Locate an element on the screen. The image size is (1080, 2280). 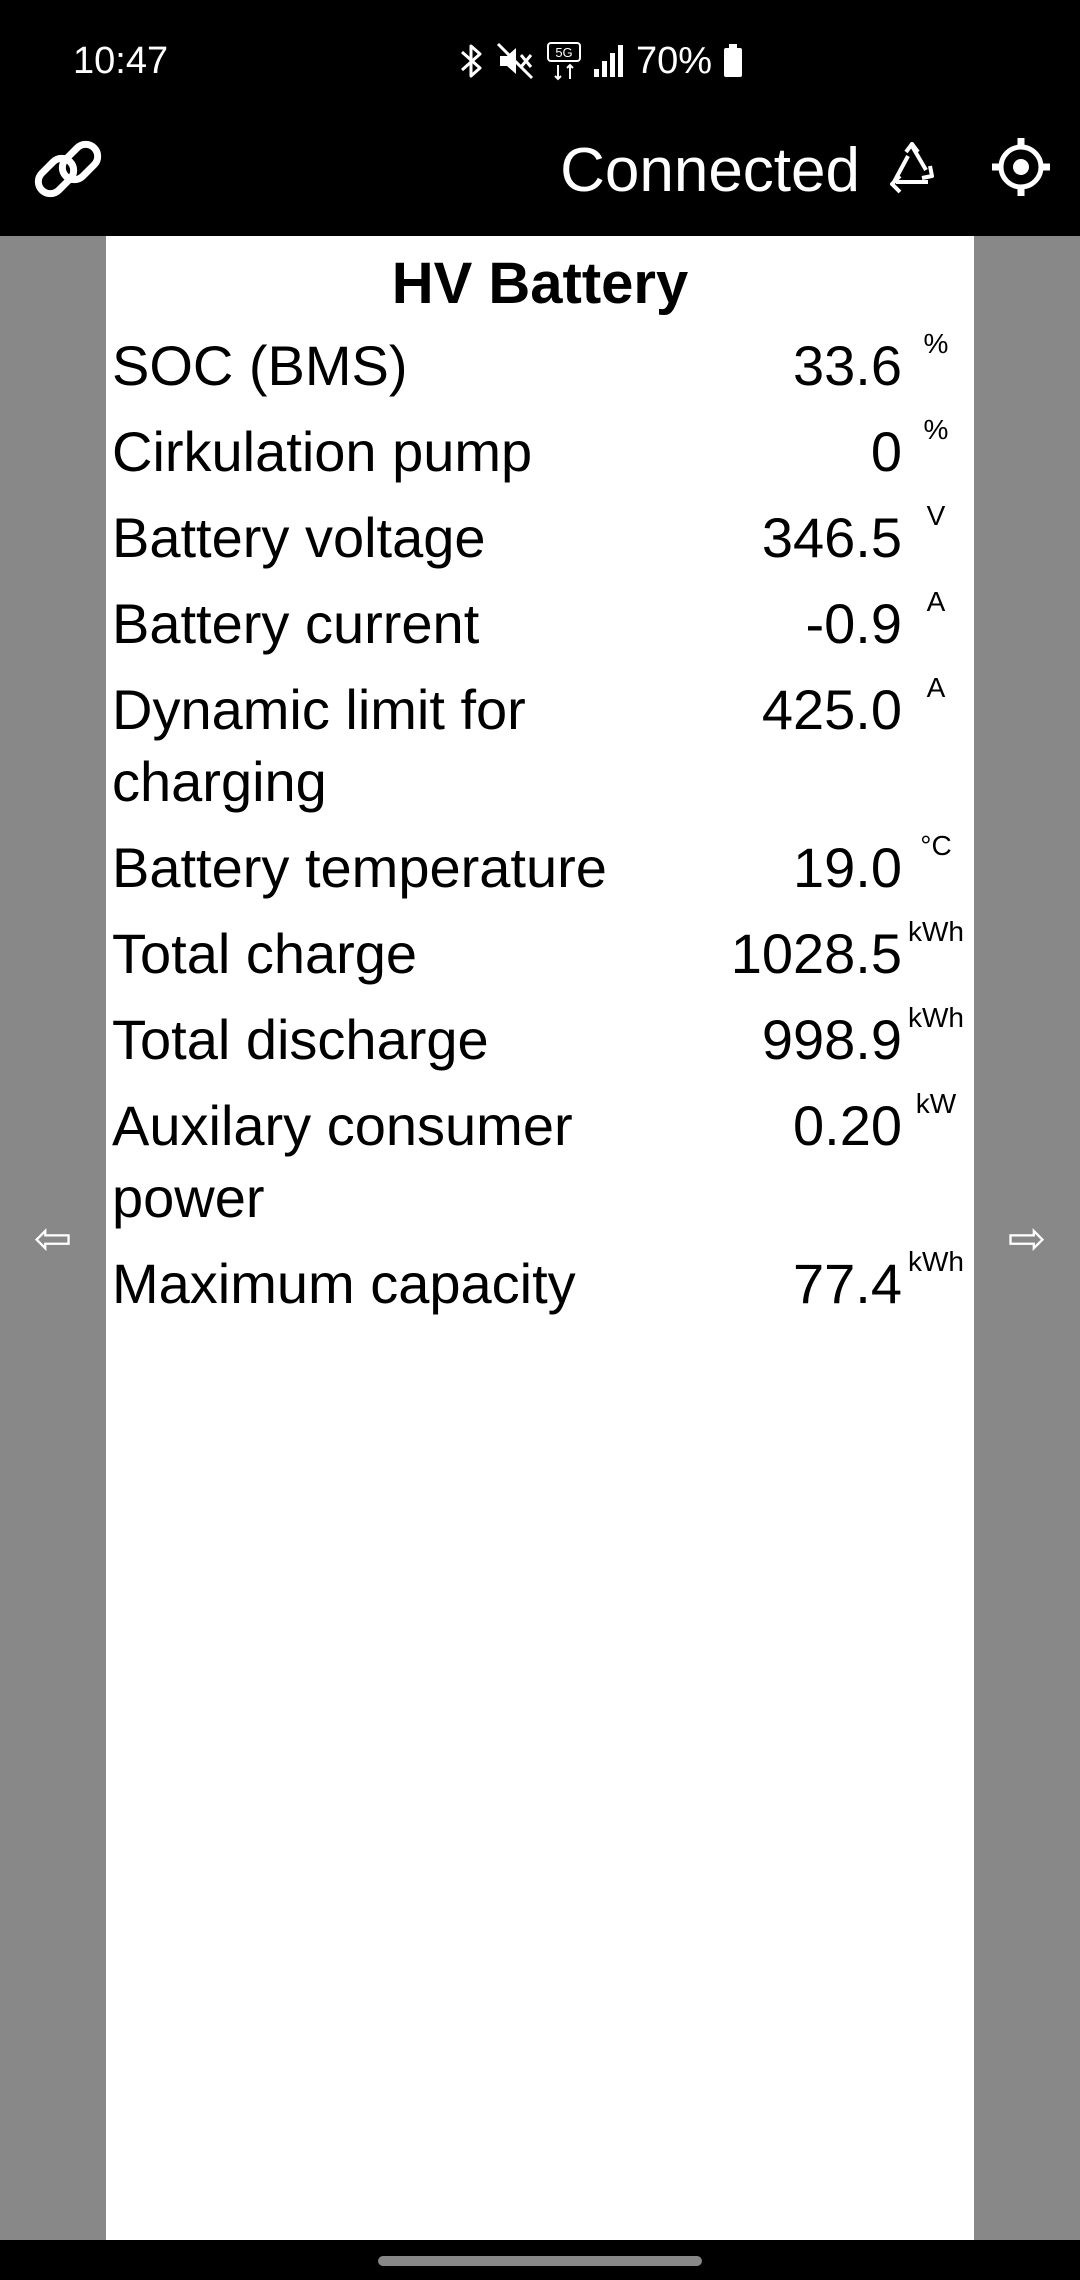
row-label: Battery voltage is located at coordinates (299, 537).